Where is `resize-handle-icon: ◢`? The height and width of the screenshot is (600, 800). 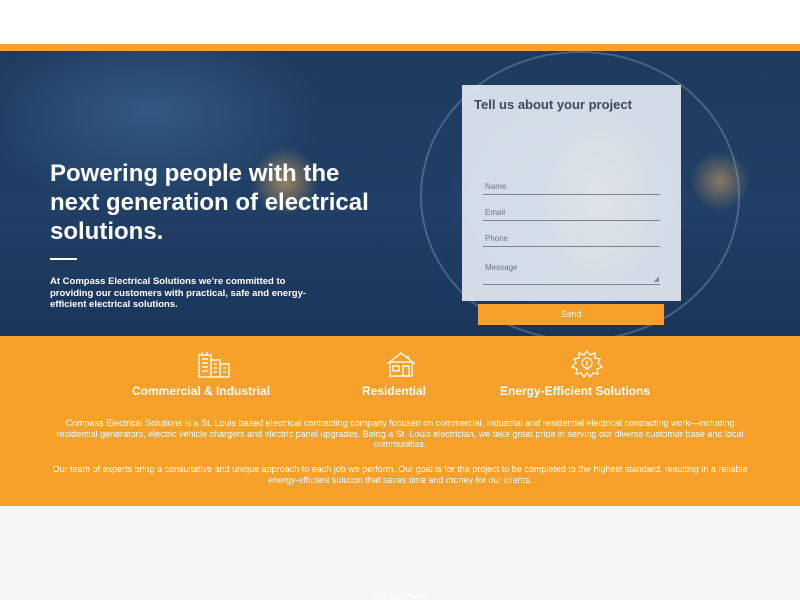
resize-handle-icon: ◢ is located at coordinates (656, 279).